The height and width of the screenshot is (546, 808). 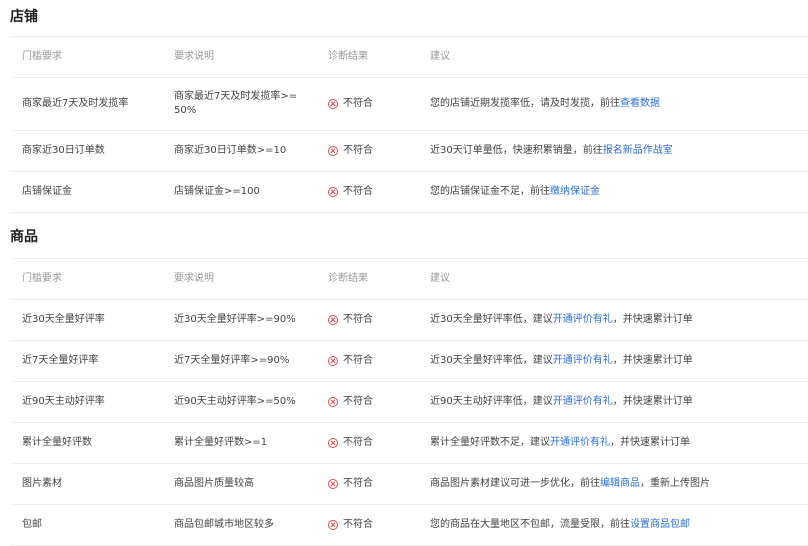 I want to click on new-product-war-room-link: 报名新品作战室, so click(x=638, y=151).